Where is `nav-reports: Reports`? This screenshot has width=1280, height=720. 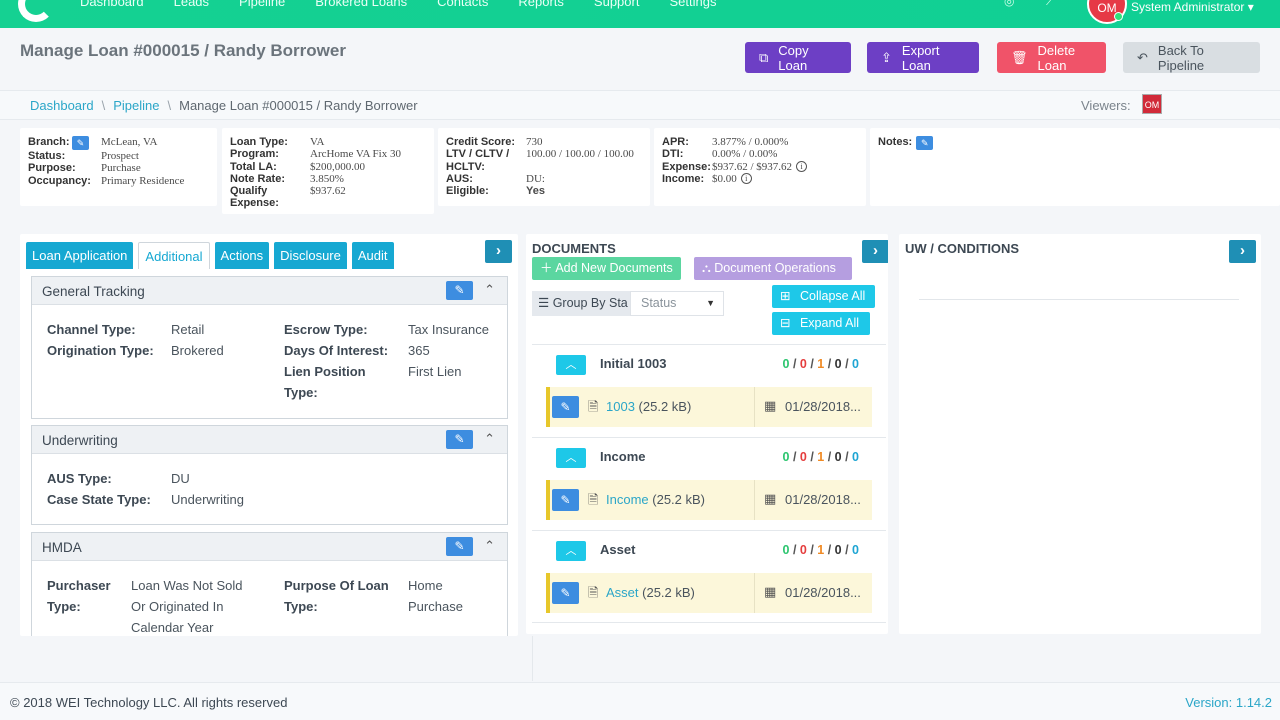 nav-reports: Reports is located at coordinates (541, 4).